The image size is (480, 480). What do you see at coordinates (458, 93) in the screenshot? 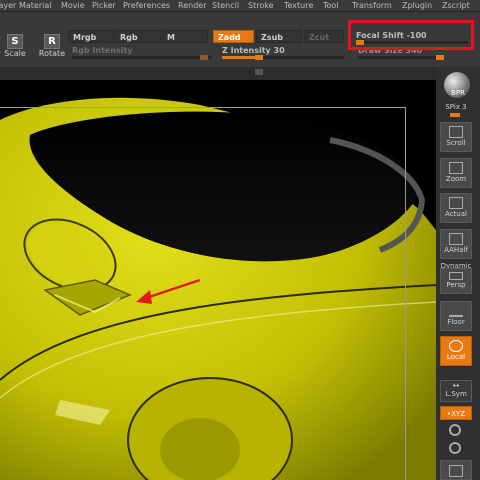
I see `bpr-label: BPR` at bounding box center [458, 93].